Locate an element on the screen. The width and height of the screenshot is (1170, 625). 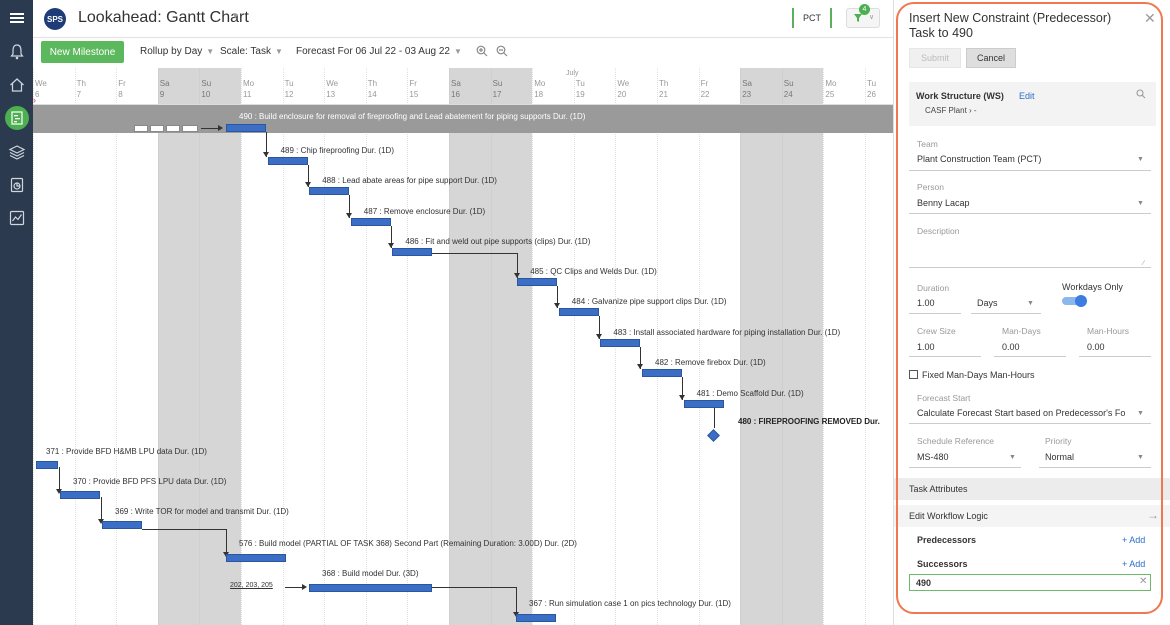
zoom-in-icon is located at coordinates (482, 51).